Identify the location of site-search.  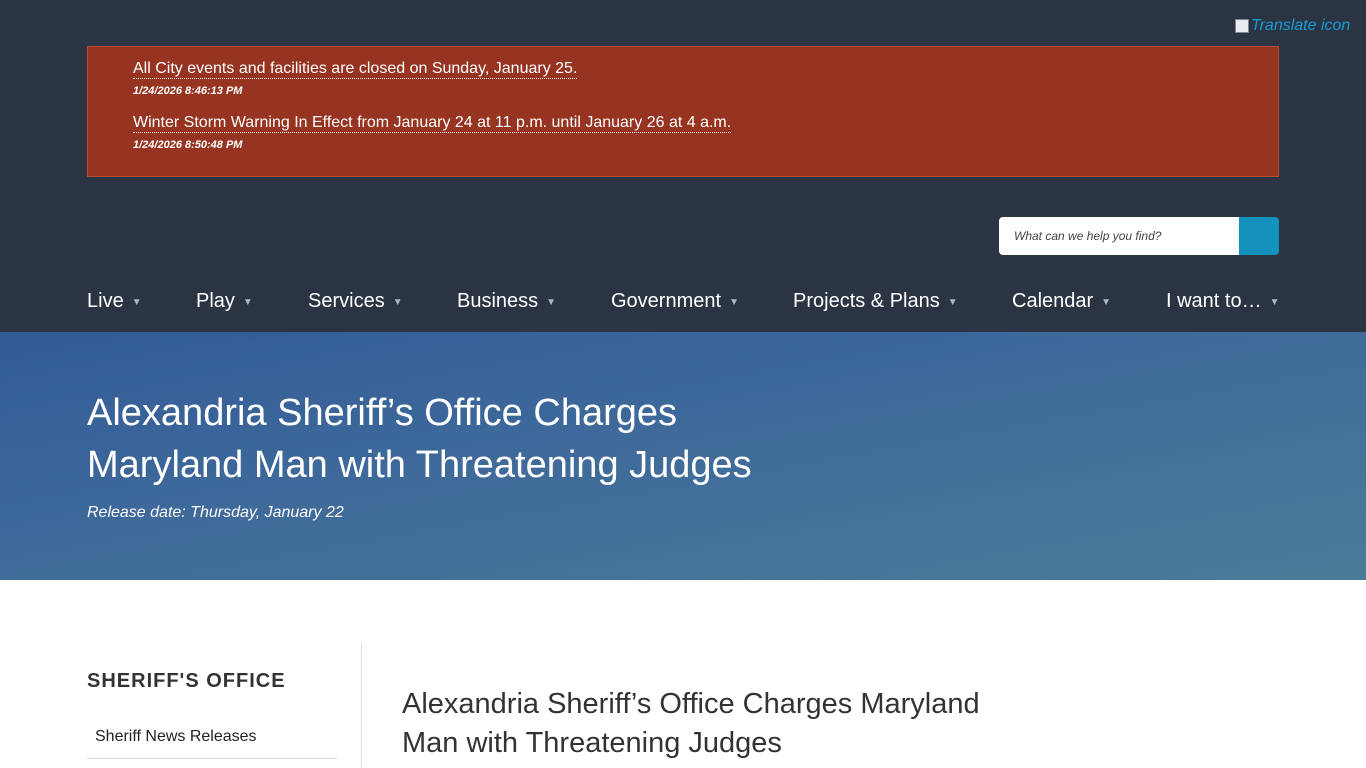
(1139, 236).